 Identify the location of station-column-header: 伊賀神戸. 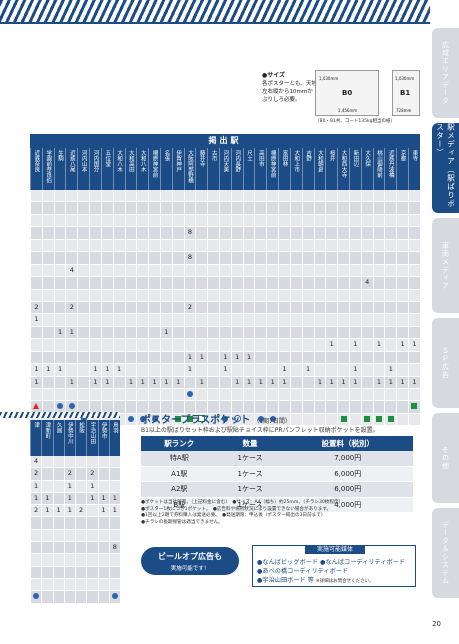
(177, 169).